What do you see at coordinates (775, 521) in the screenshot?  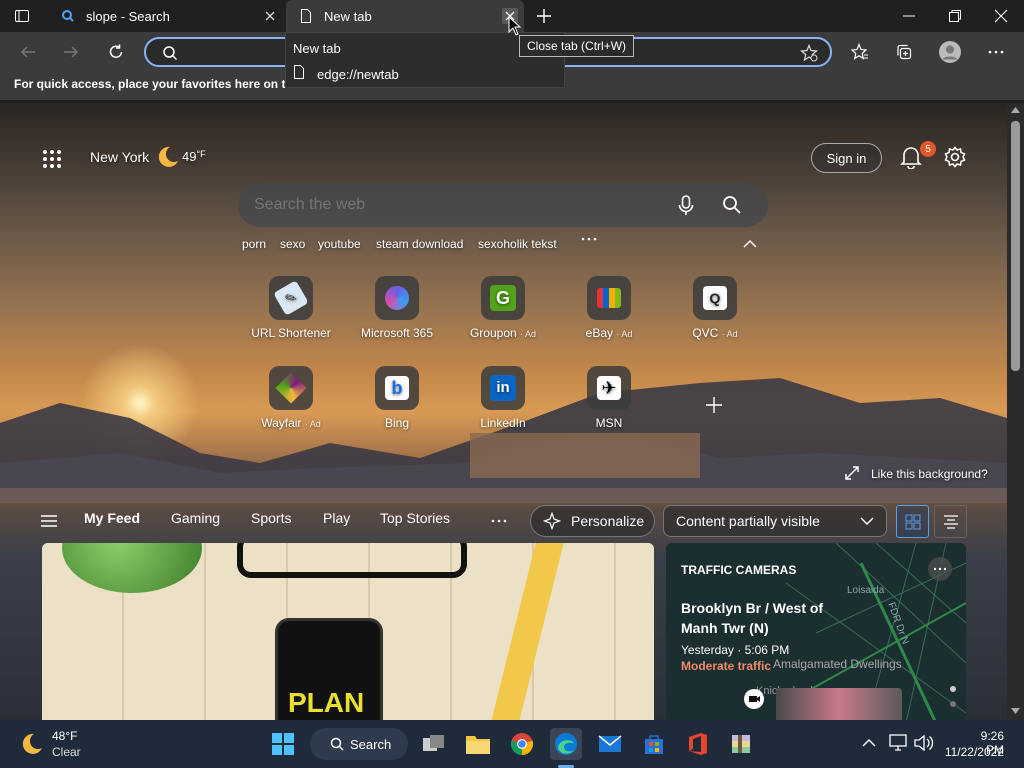 I see `content-visibility-dropdown: Content partially visible` at bounding box center [775, 521].